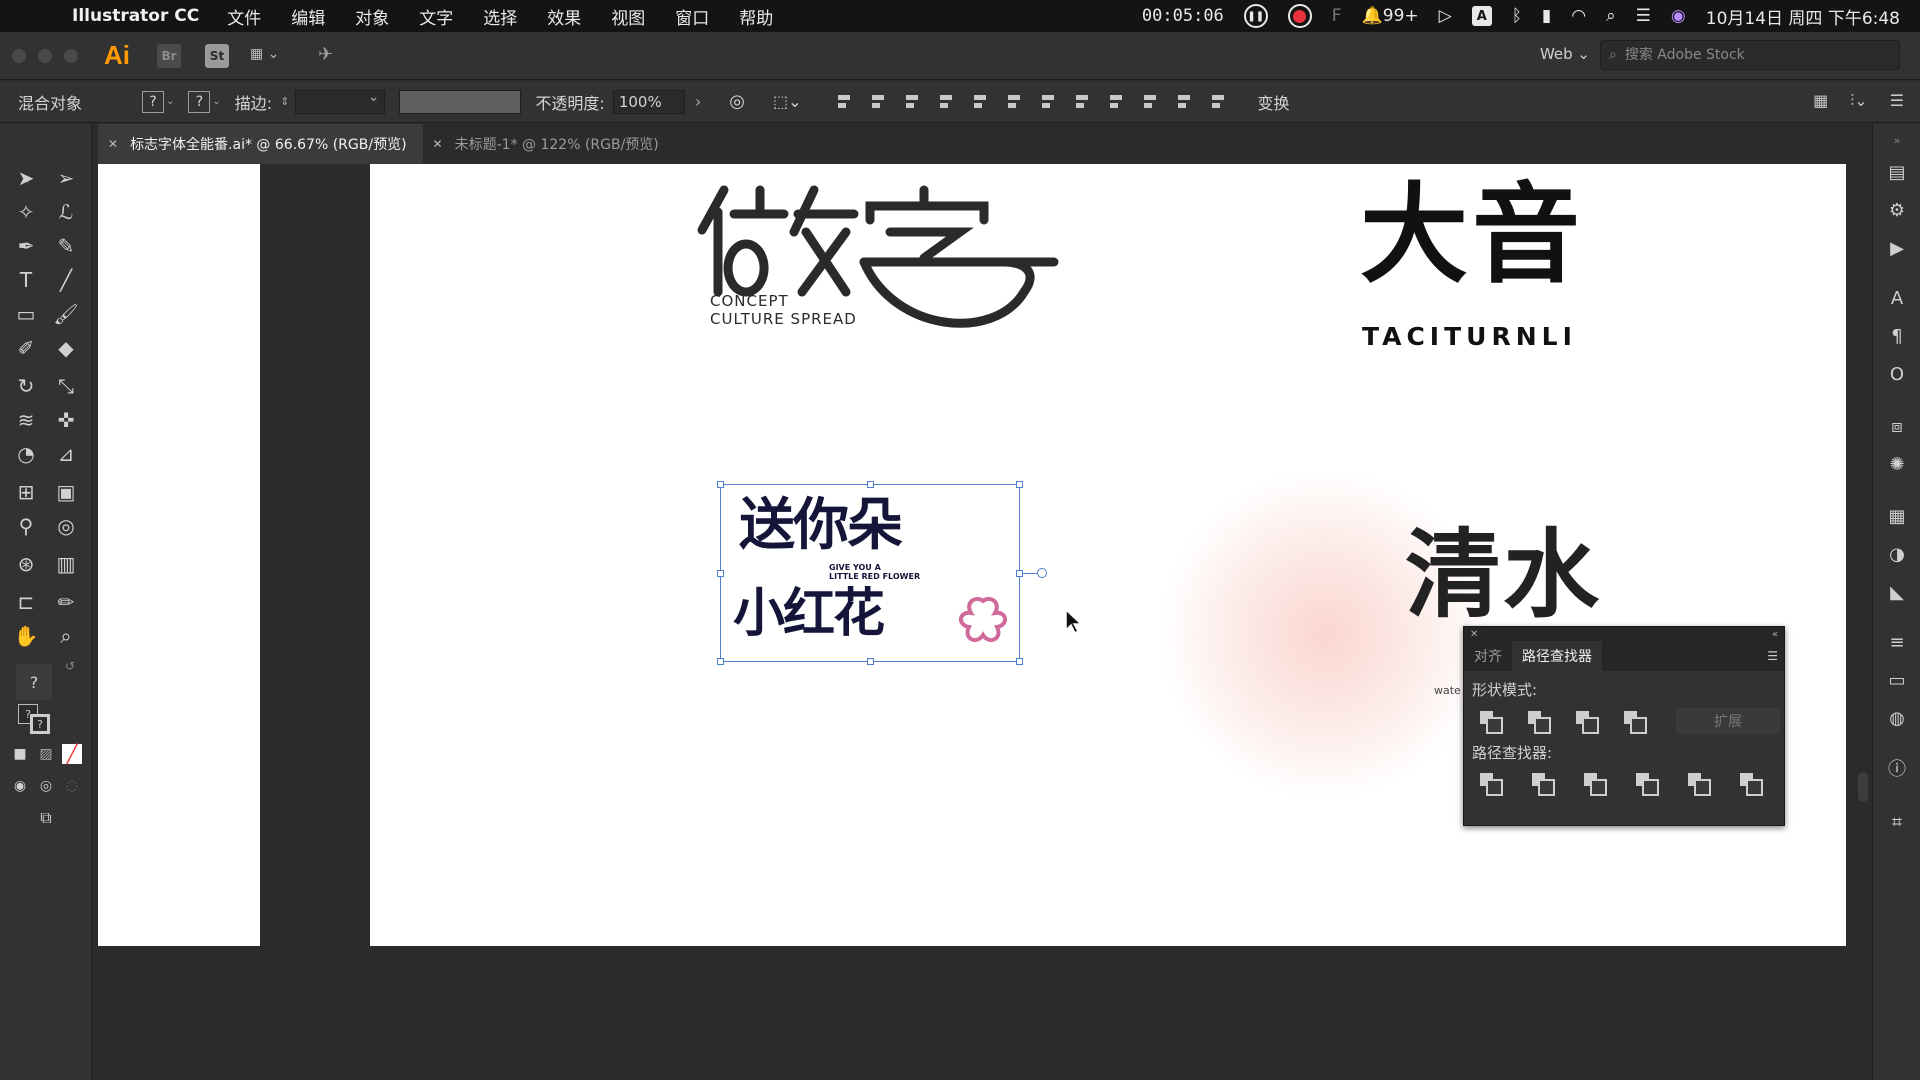  I want to click on battery-icon: ▮, so click(1546, 16).